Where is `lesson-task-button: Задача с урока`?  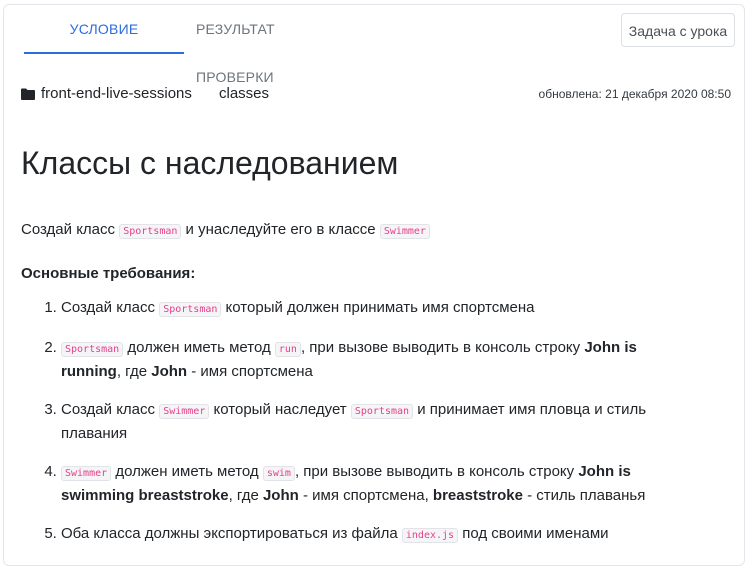 lesson-task-button: Задача с урока is located at coordinates (678, 30).